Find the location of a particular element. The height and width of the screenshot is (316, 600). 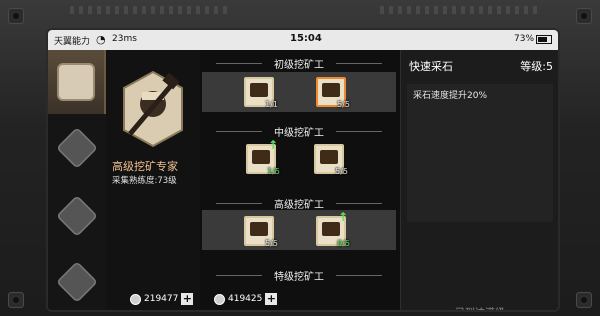

skill-node: ↑ 1/5 is located at coordinates (263, 157).